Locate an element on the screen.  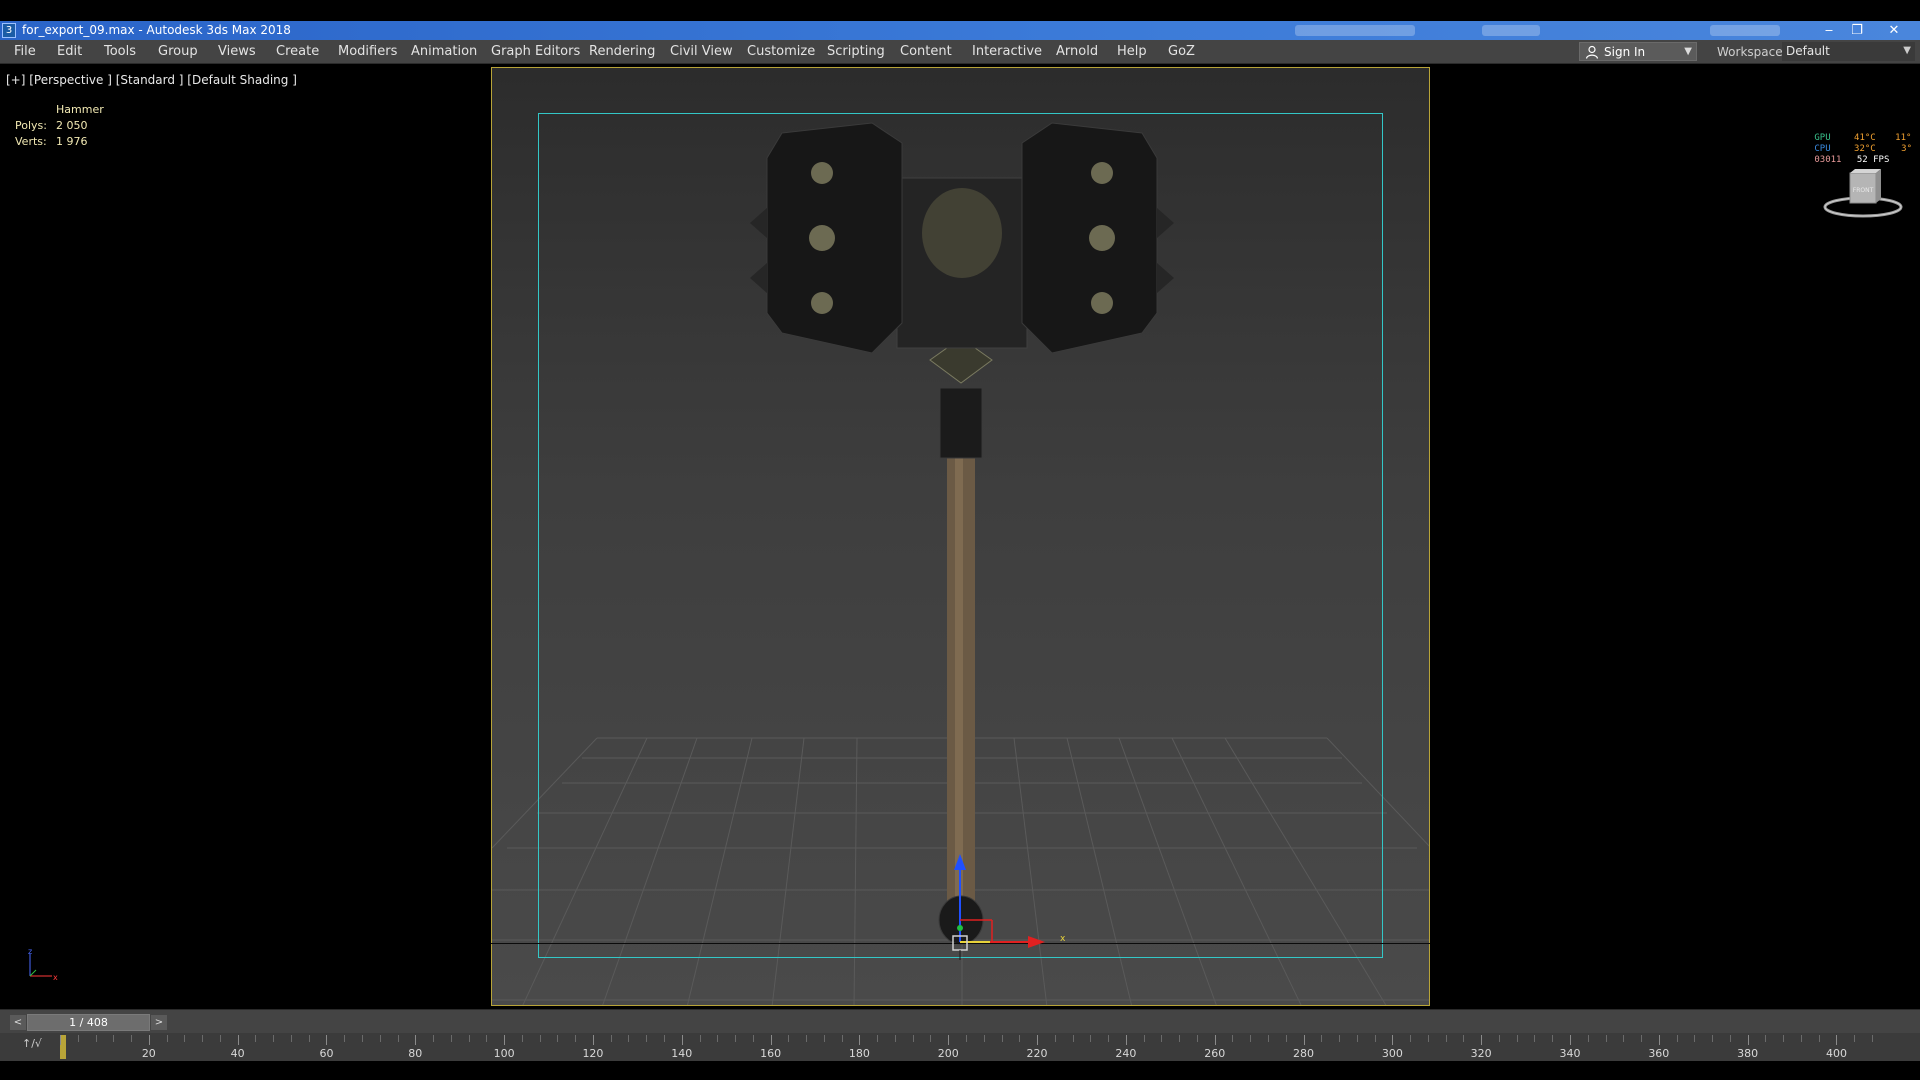
stats-polys-label: Polys: is located at coordinates (31, 125).